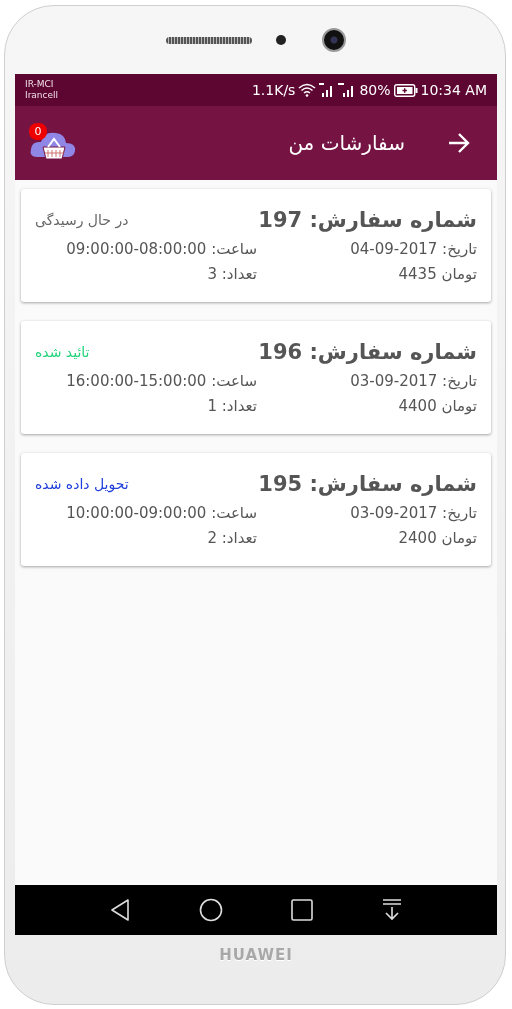 Image resolution: width=512 pixels, height=1009 pixels. What do you see at coordinates (302, 910) in the screenshot?
I see `recent-apps-icon` at bounding box center [302, 910].